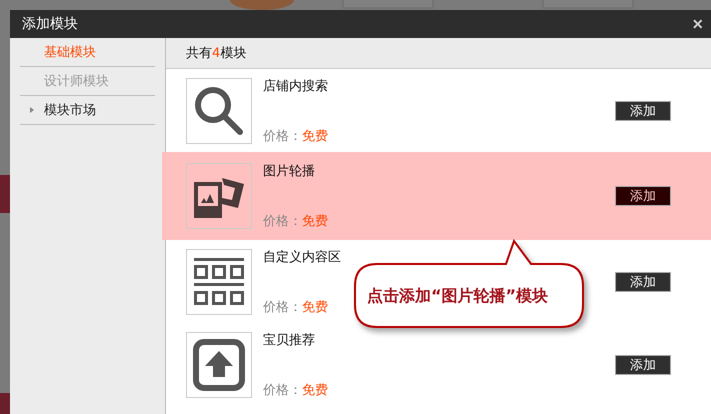 This screenshot has height=414, width=711. Describe the element at coordinates (457, 296) in the screenshot. I see `callout-text: 点击添加“图片轮播”模块` at that location.